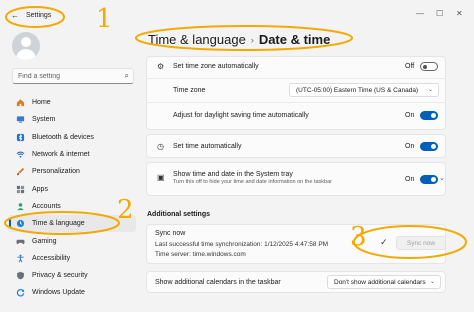 This screenshot has width=474, height=312. I want to click on search-icon: ⌕, so click(127, 76).